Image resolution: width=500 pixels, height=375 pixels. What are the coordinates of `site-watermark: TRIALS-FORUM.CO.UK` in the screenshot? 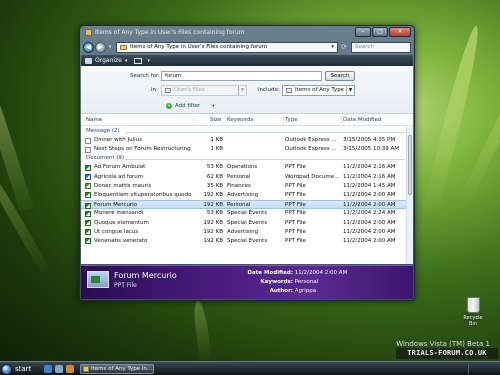 It's located at (447, 353).